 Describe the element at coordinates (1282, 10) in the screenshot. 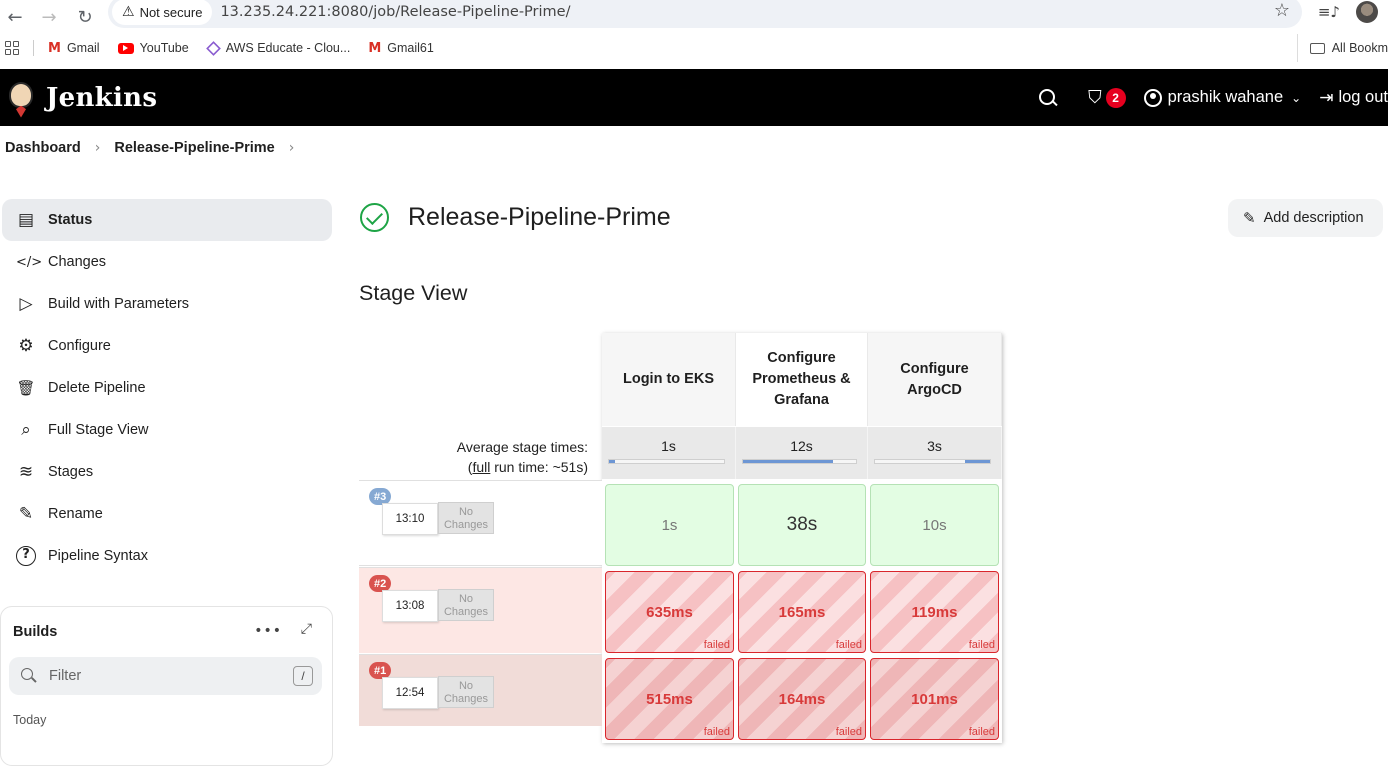

I see `bookmark-star-icon: ☆` at that location.